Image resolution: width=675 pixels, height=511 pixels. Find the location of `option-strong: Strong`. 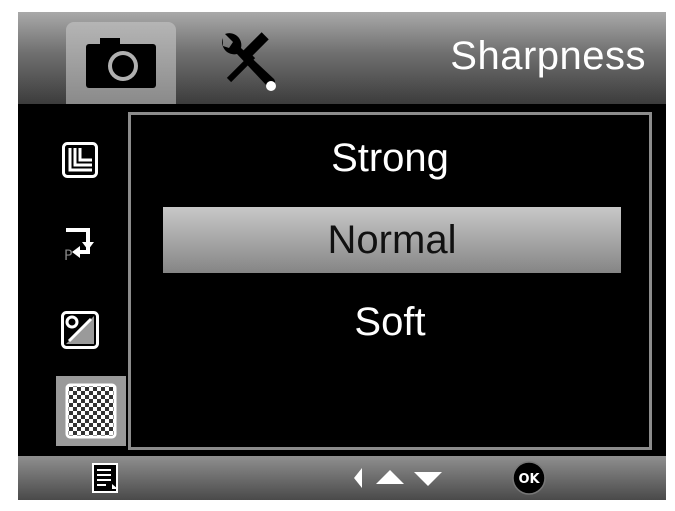

option-strong: Strong is located at coordinates (390, 158).